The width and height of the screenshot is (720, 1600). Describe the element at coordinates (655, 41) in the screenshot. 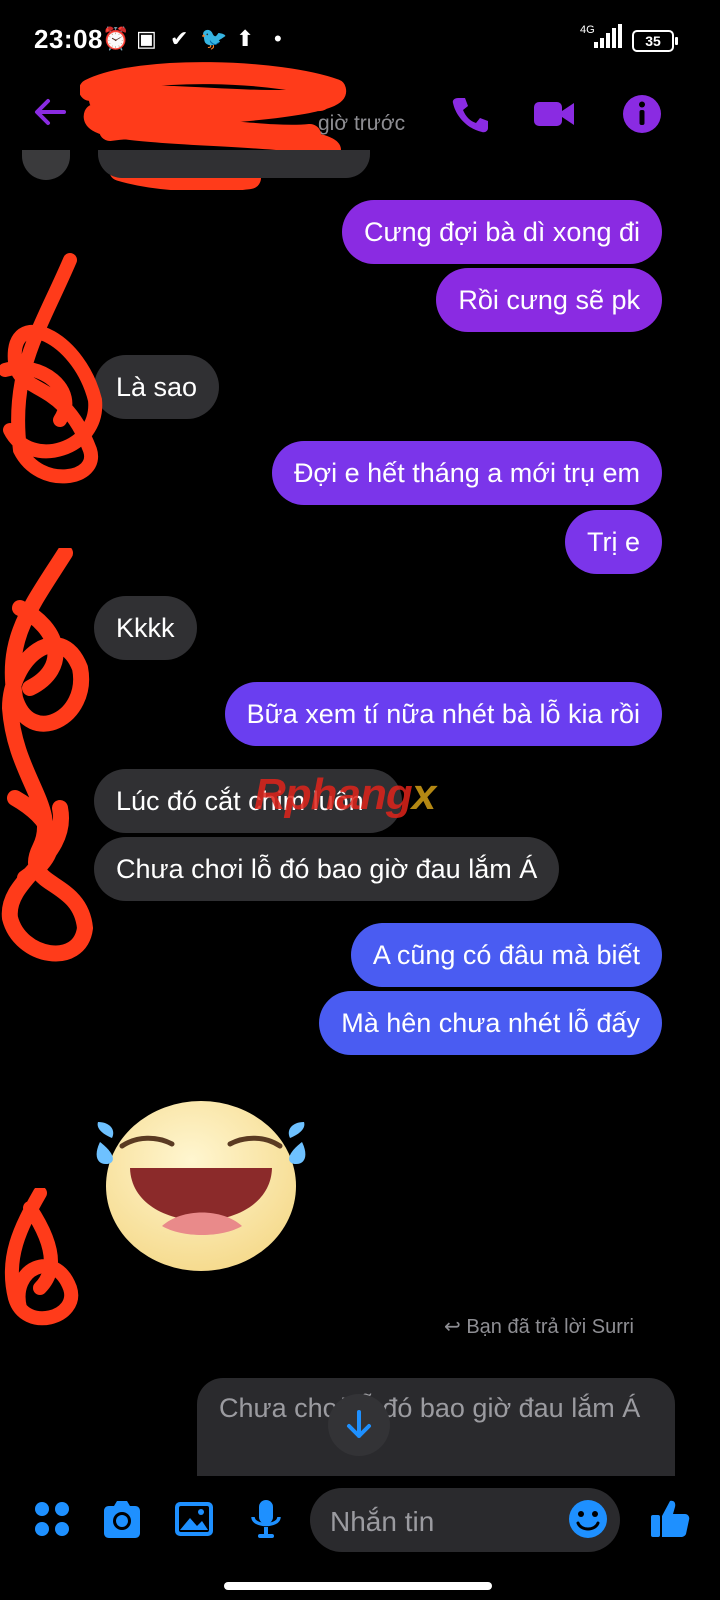

I see `battery-icon: 35` at that location.